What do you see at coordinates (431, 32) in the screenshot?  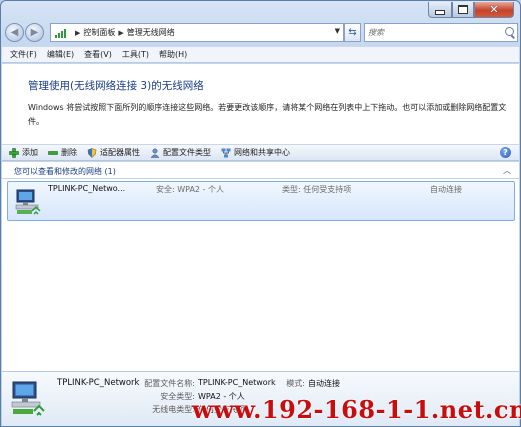 I see `search-input` at bounding box center [431, 32].